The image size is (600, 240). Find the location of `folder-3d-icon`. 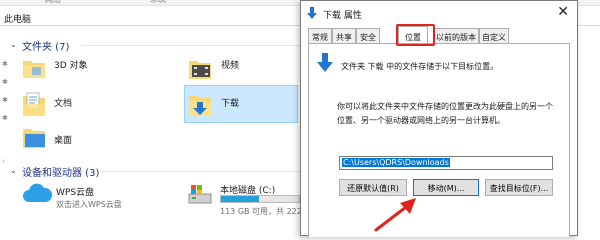

folder-3d-icon is located at coordinates (34, 69).